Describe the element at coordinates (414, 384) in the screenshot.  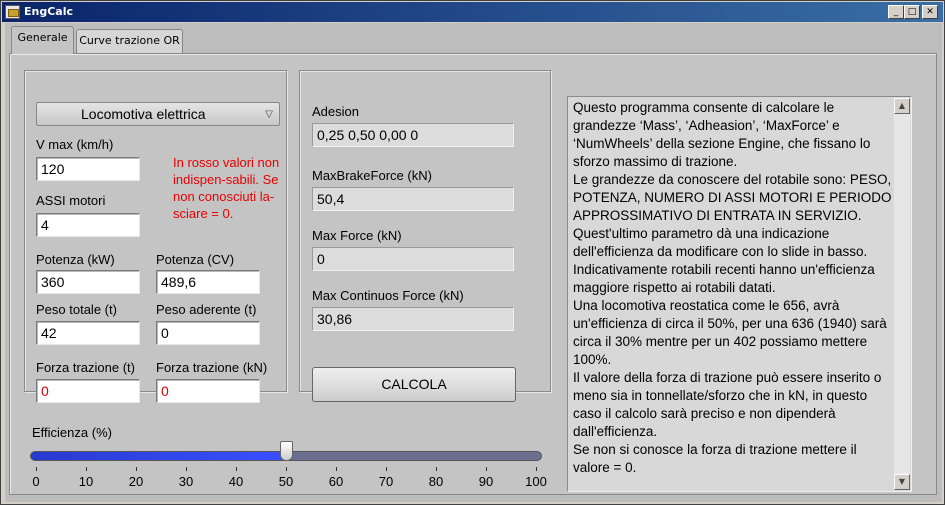
I see `calcola-button: CALCOLA` at that location.